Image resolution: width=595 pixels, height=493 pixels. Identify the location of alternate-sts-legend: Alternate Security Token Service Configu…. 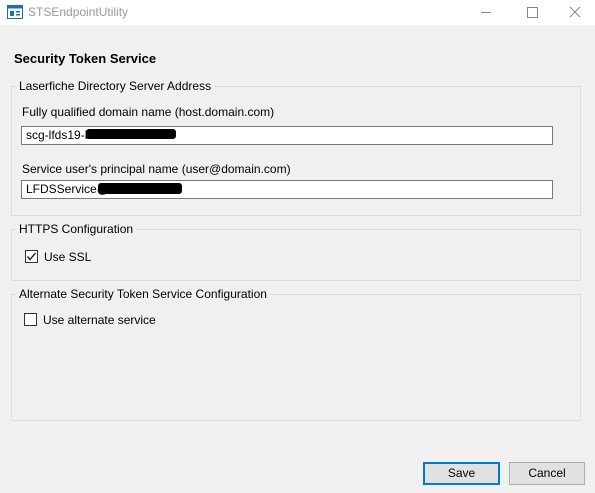
(143, 294).